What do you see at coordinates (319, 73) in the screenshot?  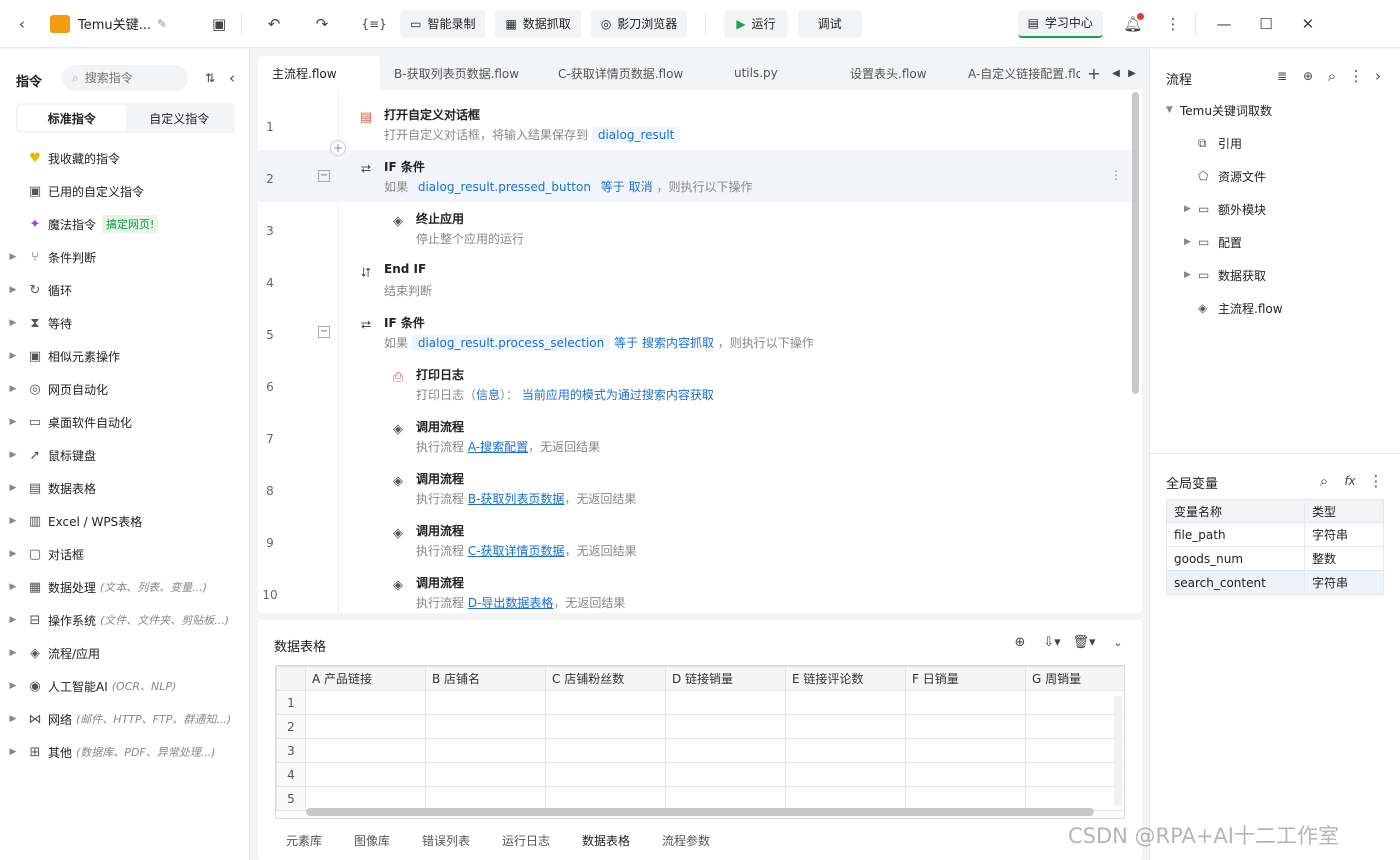 I see `file-tab: 主流程.flow` at bounding box center [319, 73].